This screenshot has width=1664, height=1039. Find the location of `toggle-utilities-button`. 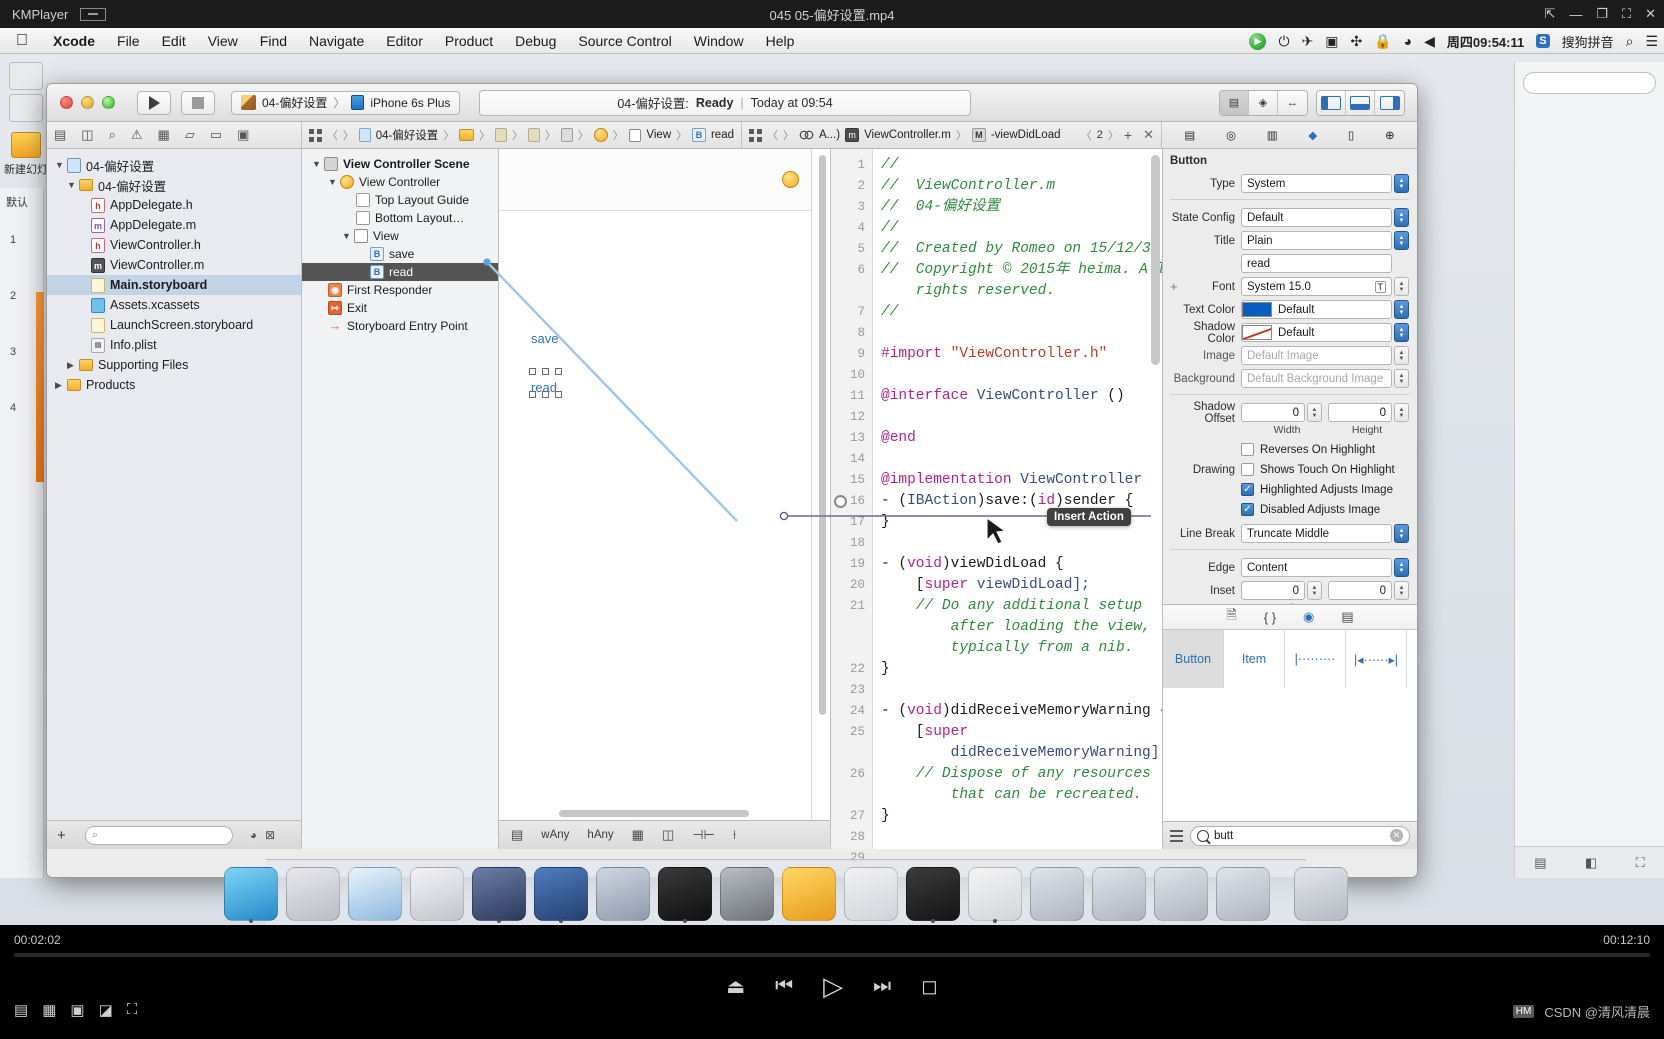

toggle-utilities-button is located at coordinates (1389, 102).